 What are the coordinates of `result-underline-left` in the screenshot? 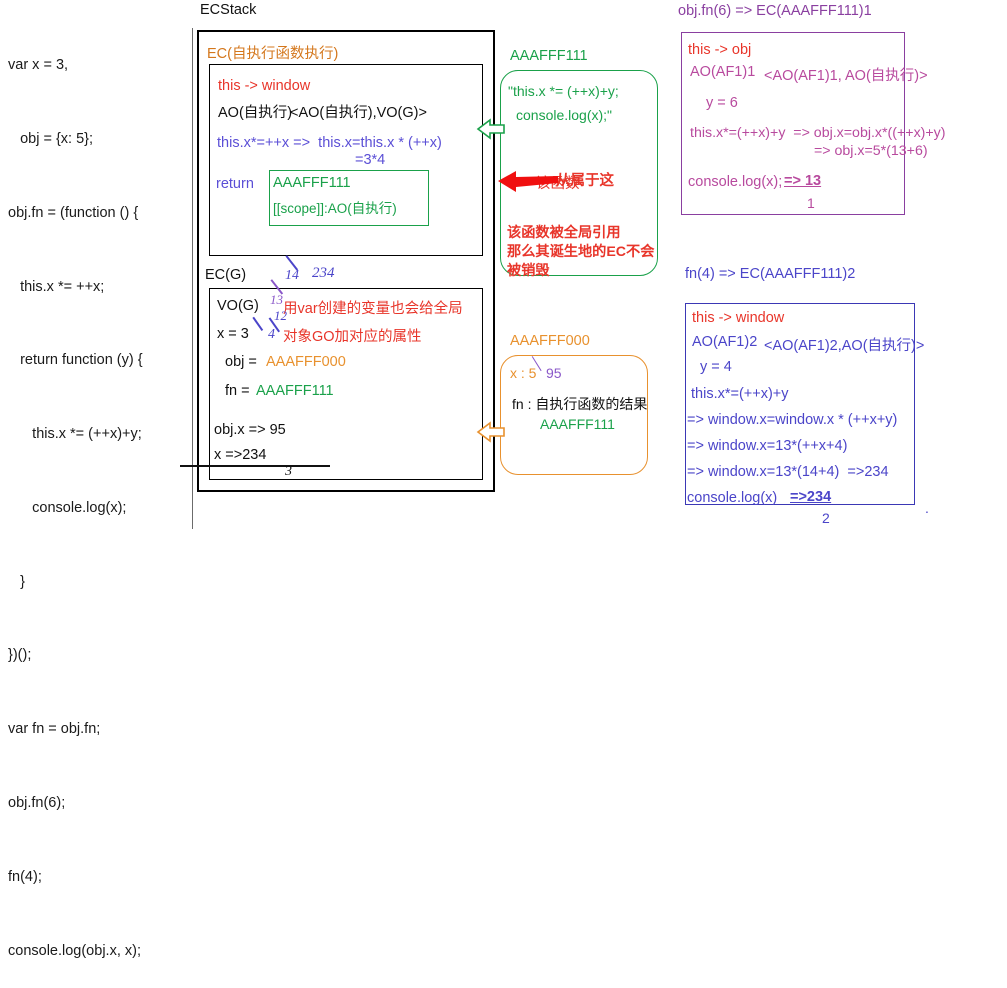 It's located at (196, 466).